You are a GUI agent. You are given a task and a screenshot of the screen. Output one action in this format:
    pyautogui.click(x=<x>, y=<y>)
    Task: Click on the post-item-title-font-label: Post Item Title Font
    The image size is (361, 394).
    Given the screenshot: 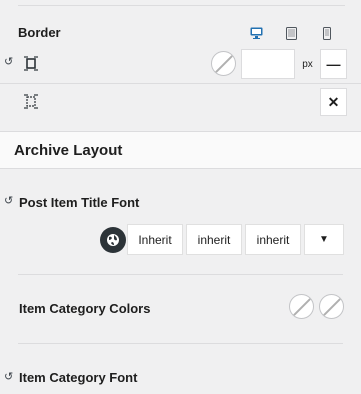 What is the action you would take?
    pyautogui.click(x=79, y=202)
    